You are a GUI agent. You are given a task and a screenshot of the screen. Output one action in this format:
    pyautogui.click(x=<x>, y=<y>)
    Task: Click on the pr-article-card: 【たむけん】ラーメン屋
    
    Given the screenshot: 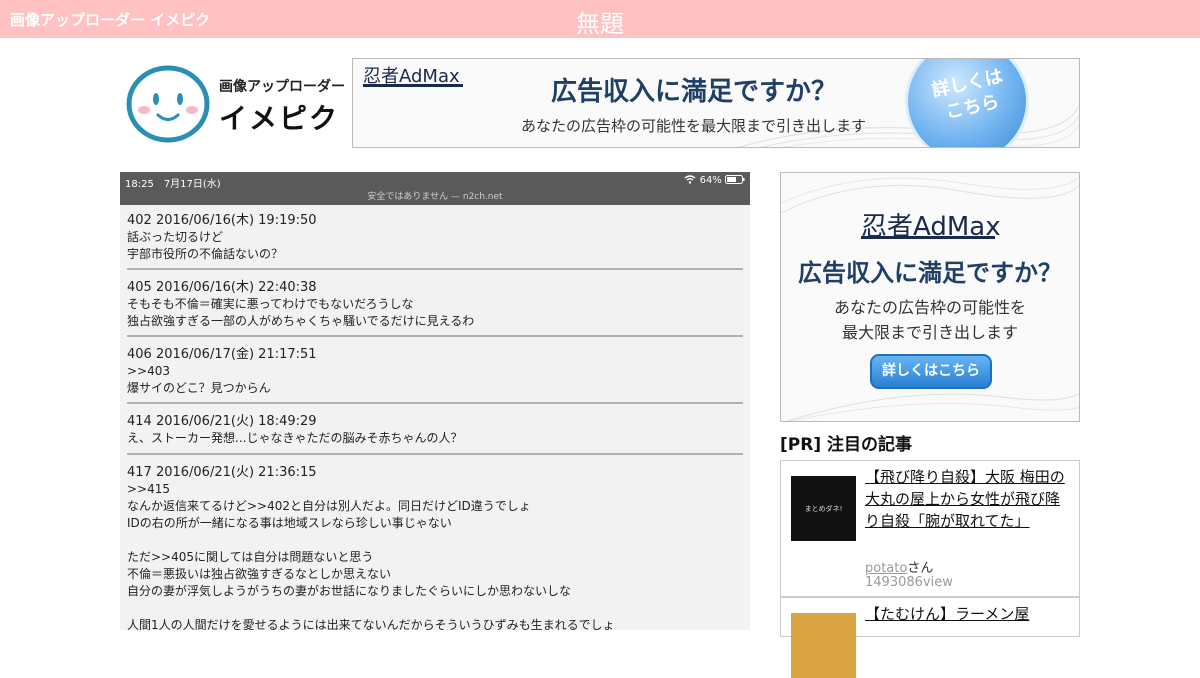 What is the action you would take?
    pyautogui.click(x=930, y=637)
    